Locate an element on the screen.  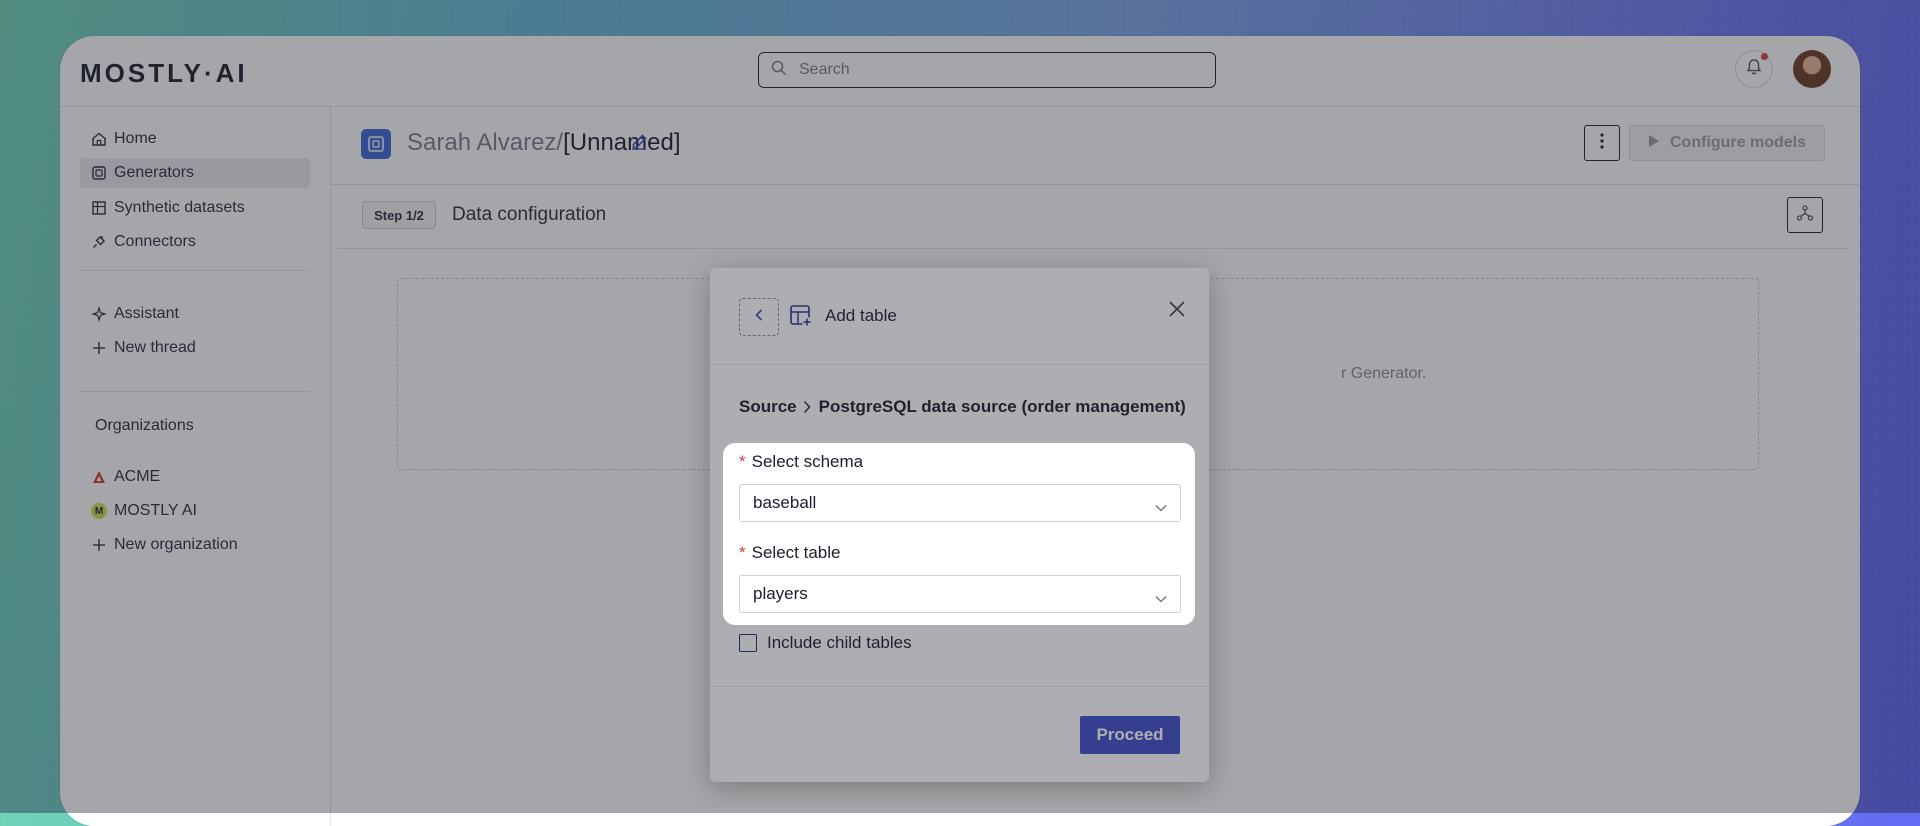
schema-label: * Select schema is located at coordinates (801, 462).